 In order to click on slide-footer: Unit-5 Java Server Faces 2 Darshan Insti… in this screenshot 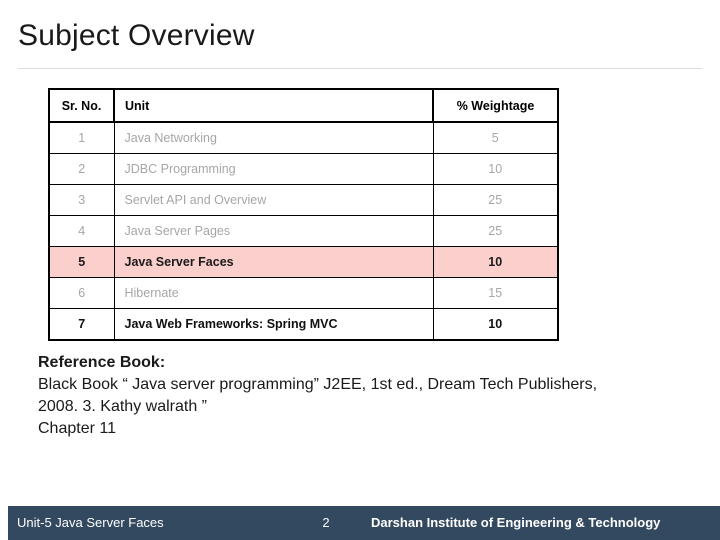, I will do `click(364, 523)`.